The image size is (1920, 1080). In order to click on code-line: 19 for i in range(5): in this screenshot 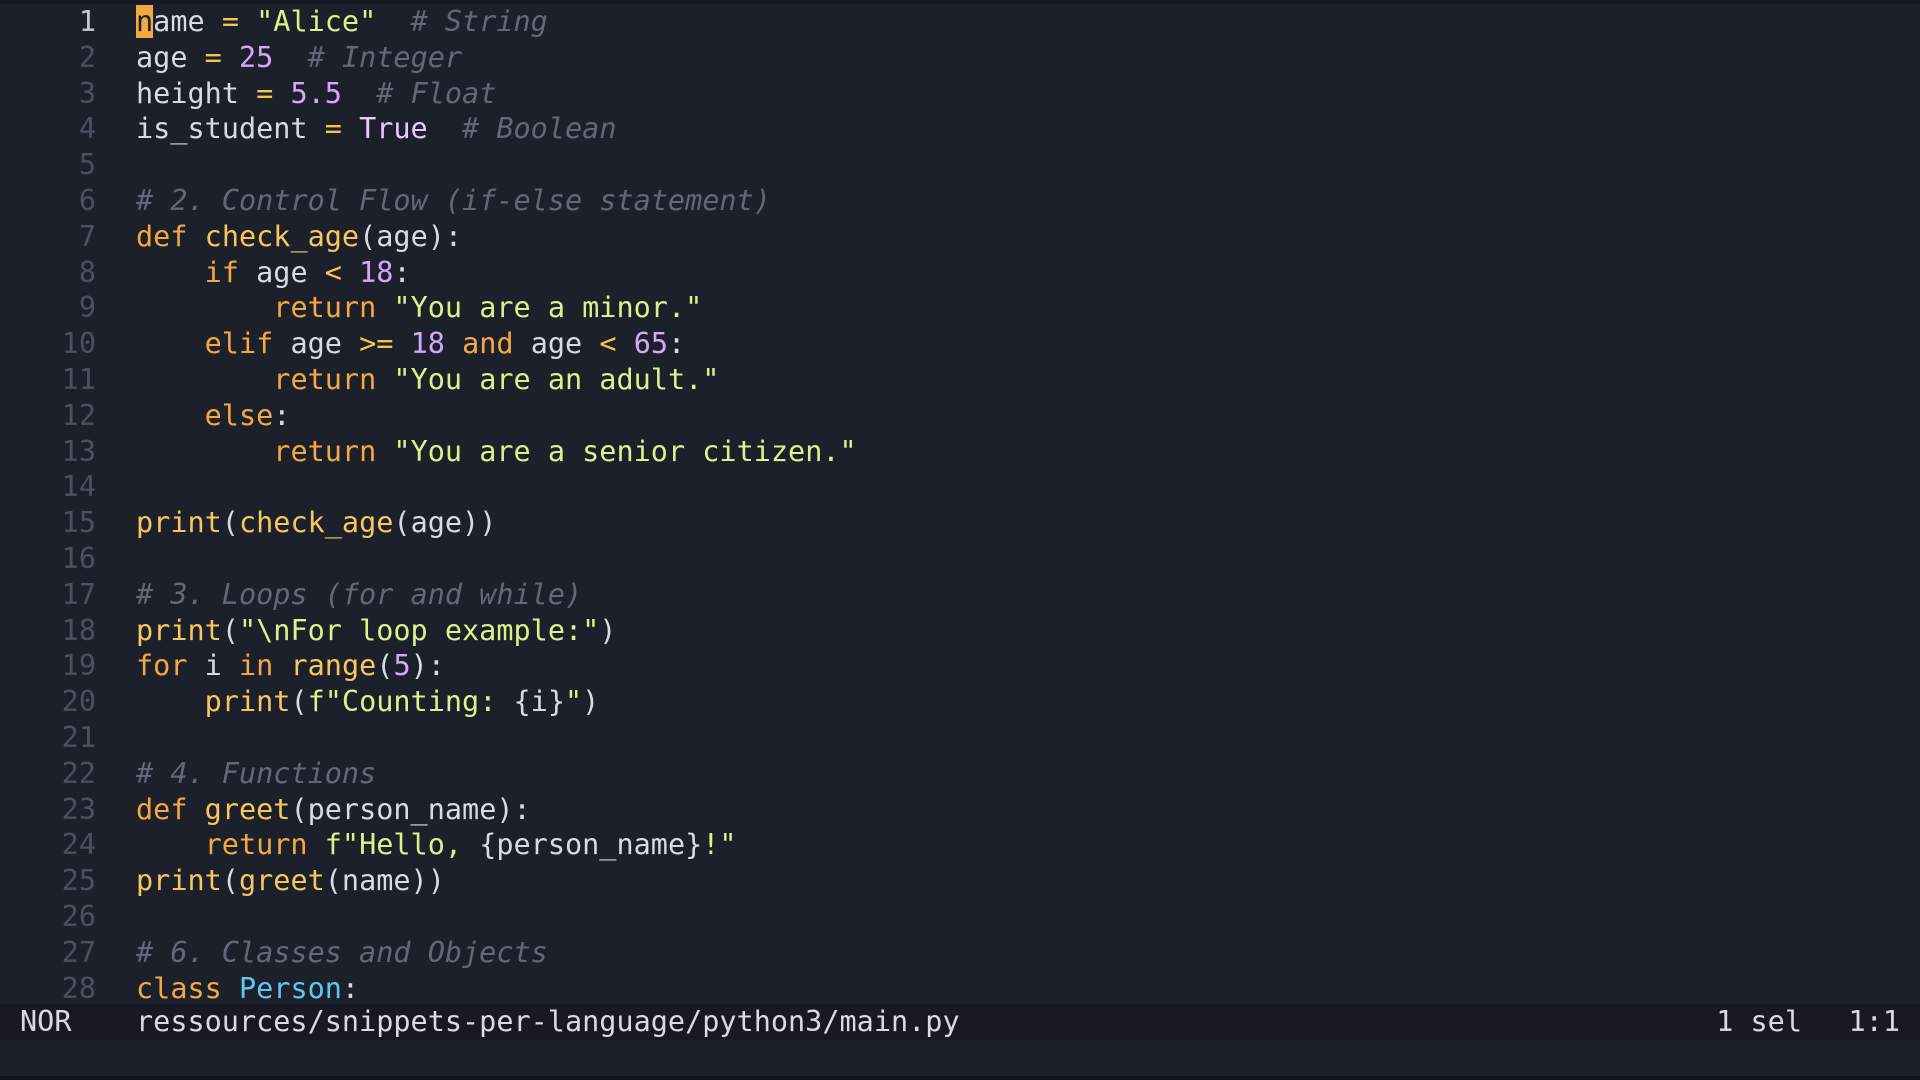, I will do `click(222, 666)`.